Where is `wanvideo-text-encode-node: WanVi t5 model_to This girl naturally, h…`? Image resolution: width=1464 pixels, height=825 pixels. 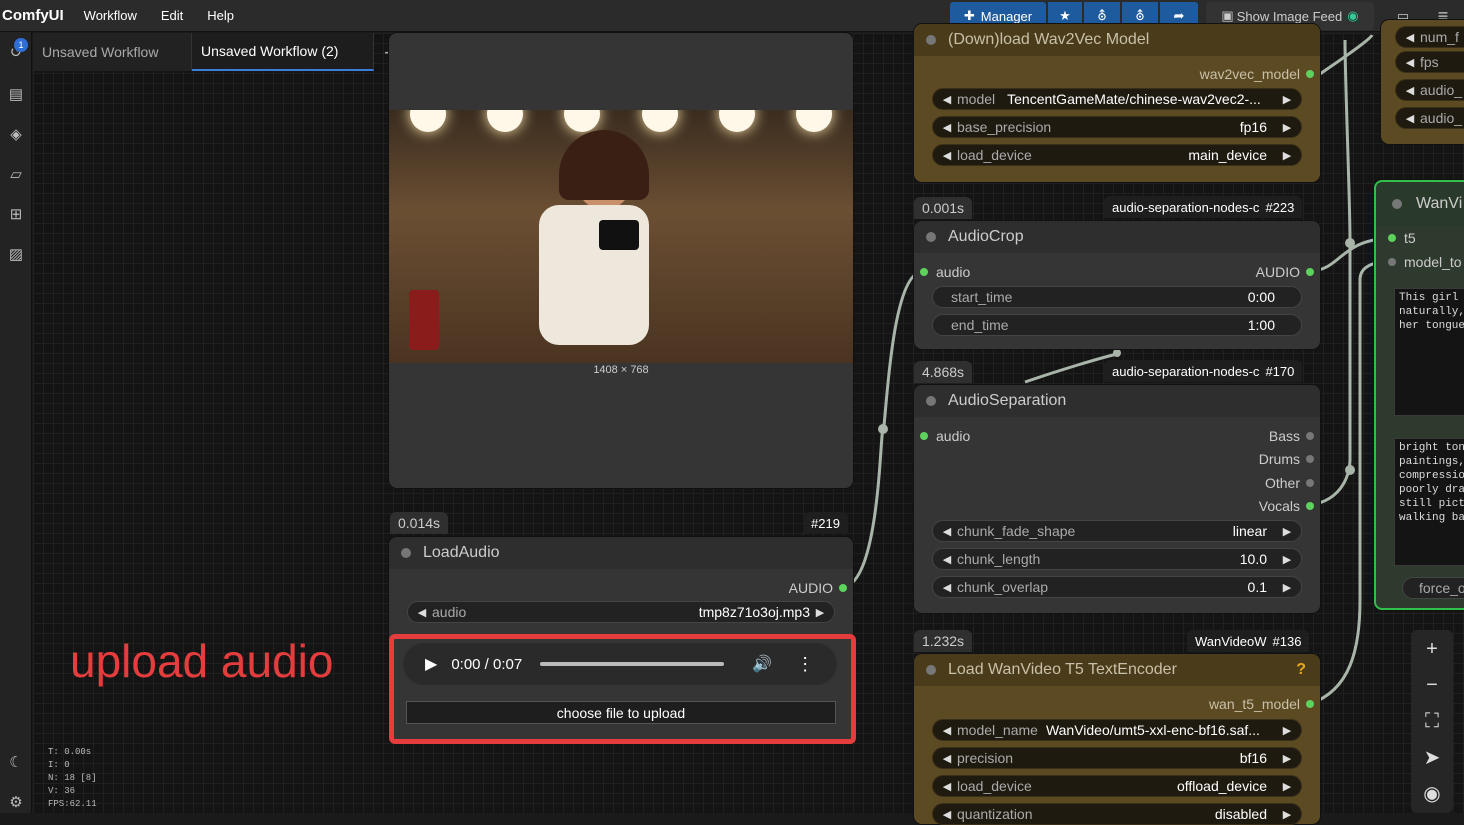
wanvideo-text-encode-node: WanVi t5 model_to This girl naturally, h… is located at coordinates (1419, 395).